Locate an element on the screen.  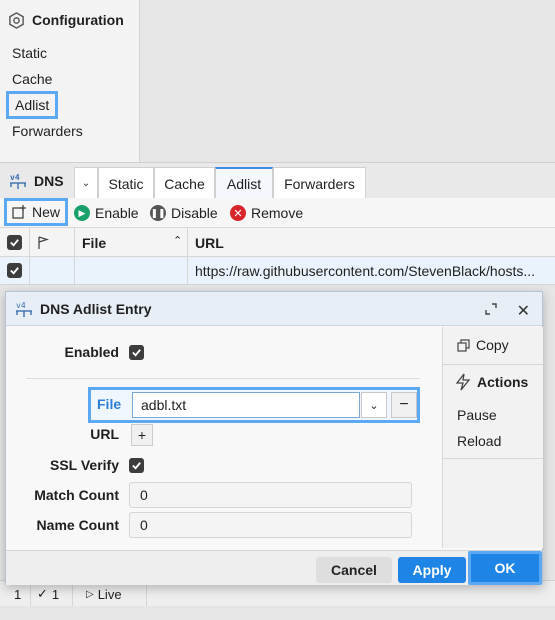
pause-icon: ❚❚ is located at coordinates (158, 213).